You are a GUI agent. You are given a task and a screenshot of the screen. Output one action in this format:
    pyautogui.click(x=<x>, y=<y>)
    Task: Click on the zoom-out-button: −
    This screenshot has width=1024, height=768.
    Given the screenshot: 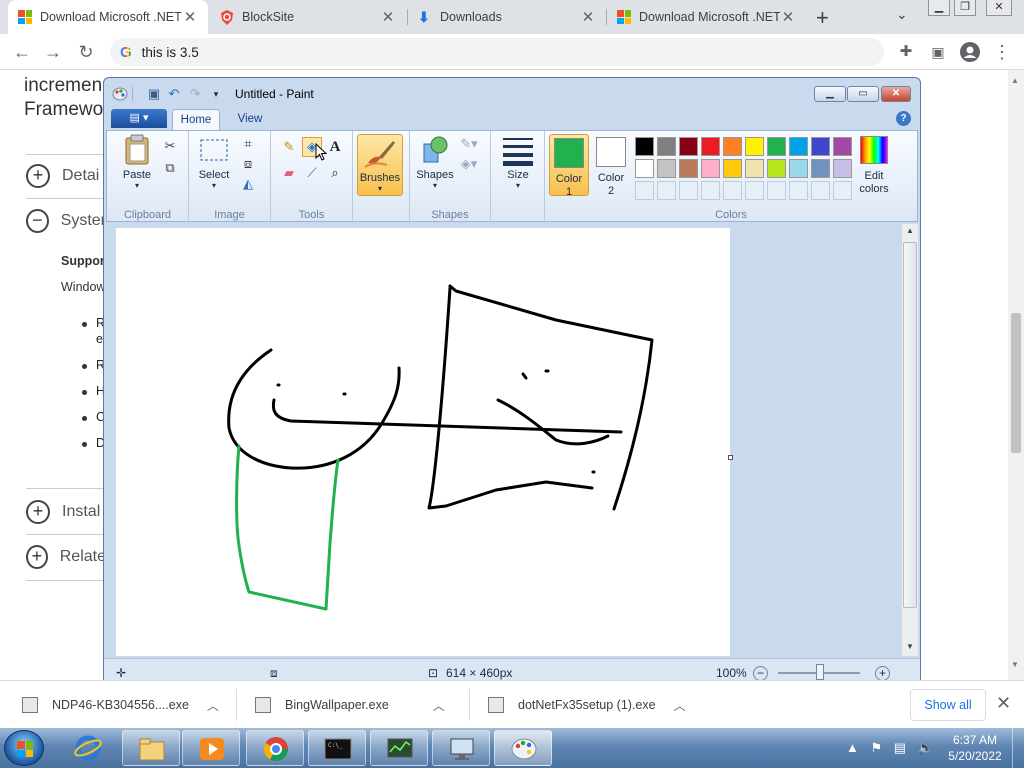 What is the action you would take?
    pyautogui.click(x=760, y=673)
    